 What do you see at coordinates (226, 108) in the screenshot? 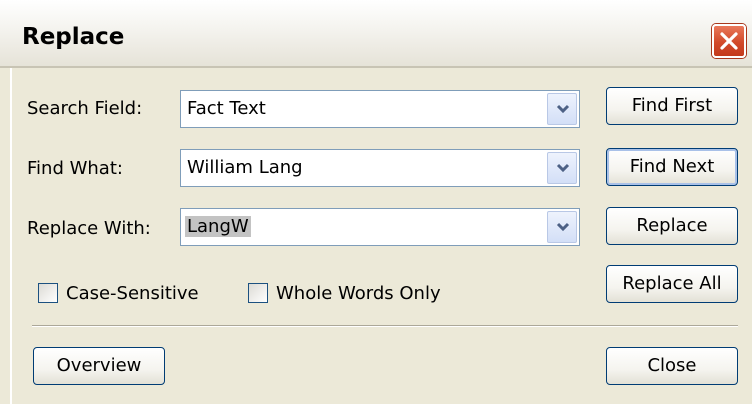
I see `search-field-value: Fact Text` at bounding box center [226, 108].